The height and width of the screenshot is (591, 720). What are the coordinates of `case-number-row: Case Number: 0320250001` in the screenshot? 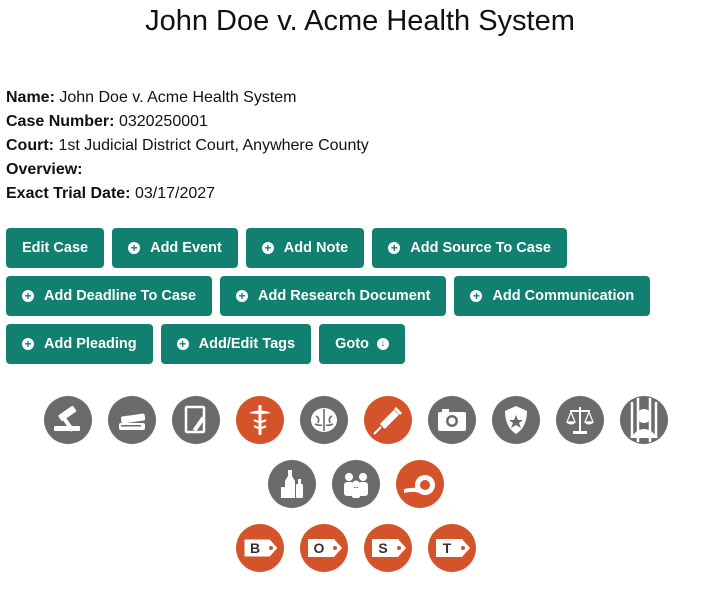 It's located at (107, 121).